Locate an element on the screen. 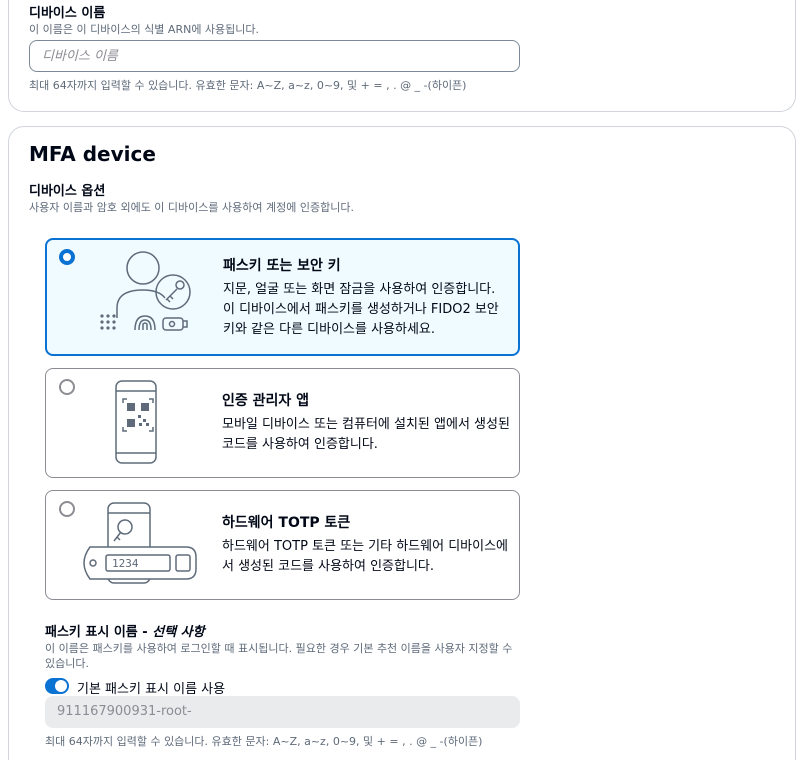  passkey-display-name-input: 911167900931-root- is located at coordinates (282, 712).